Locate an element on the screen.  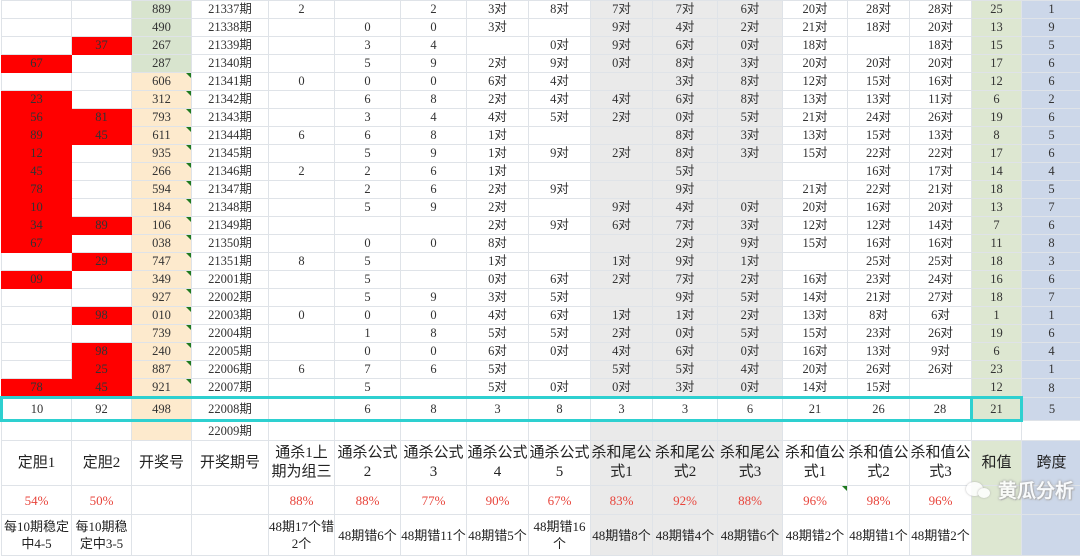
table-row: 9824022005期006对0对4对6对0对16对13对9对64 is located at coordinates (541, 352).